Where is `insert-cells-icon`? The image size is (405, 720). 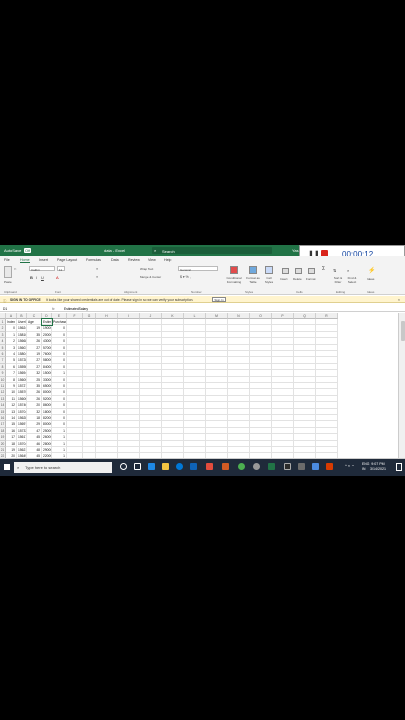 insert-cells-icon is located at coordinates (285, 271).